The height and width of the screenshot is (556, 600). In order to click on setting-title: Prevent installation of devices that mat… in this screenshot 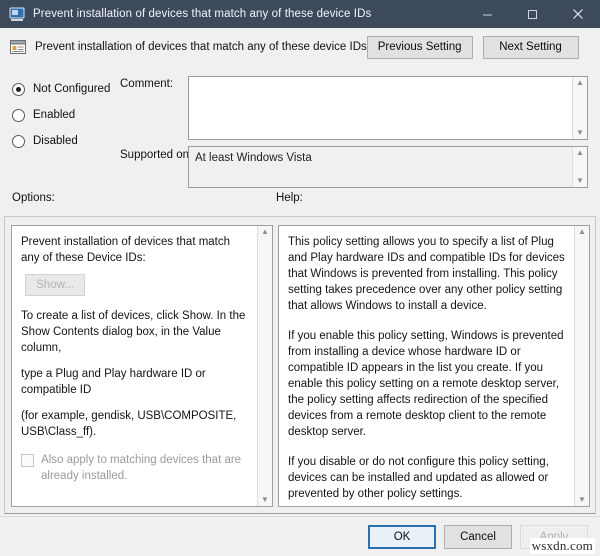, I will do `click(201, 47)`.